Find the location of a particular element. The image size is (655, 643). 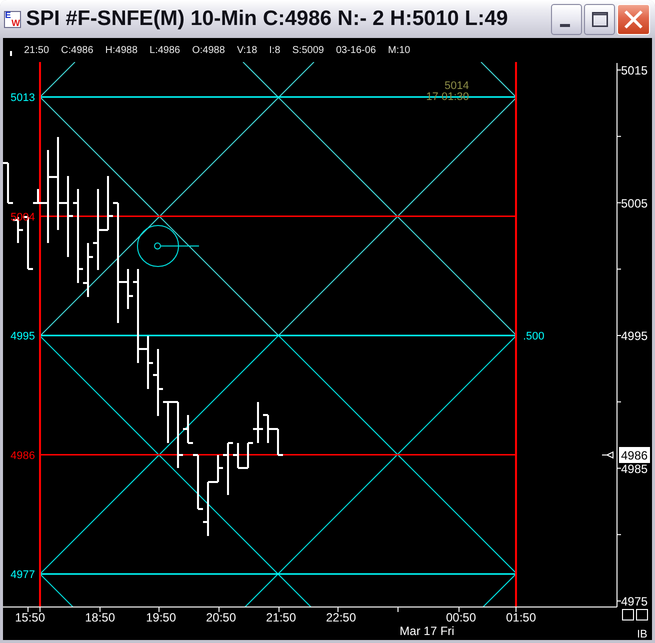

info-value: V:18 is located at coordinates (247, 50).